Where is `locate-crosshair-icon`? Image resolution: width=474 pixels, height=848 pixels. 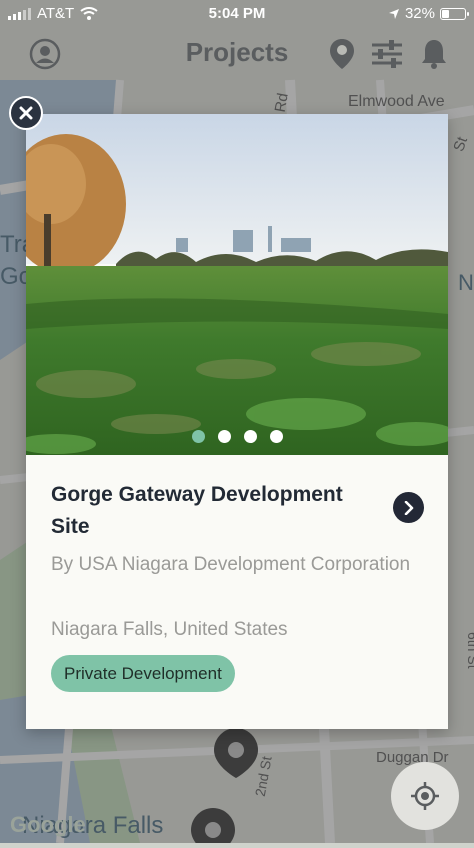 locate-crosshair-icon is located at coordinates (425, 796).